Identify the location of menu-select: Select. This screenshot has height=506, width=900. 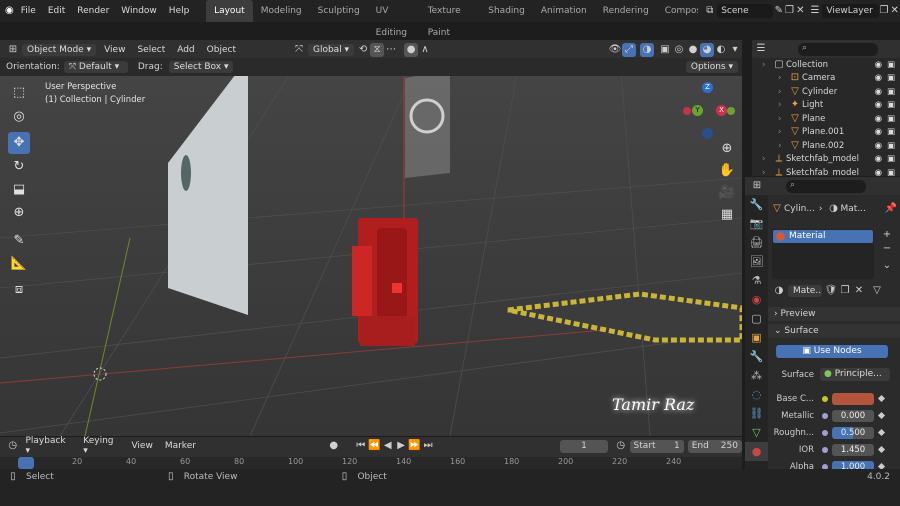
(151, 50).